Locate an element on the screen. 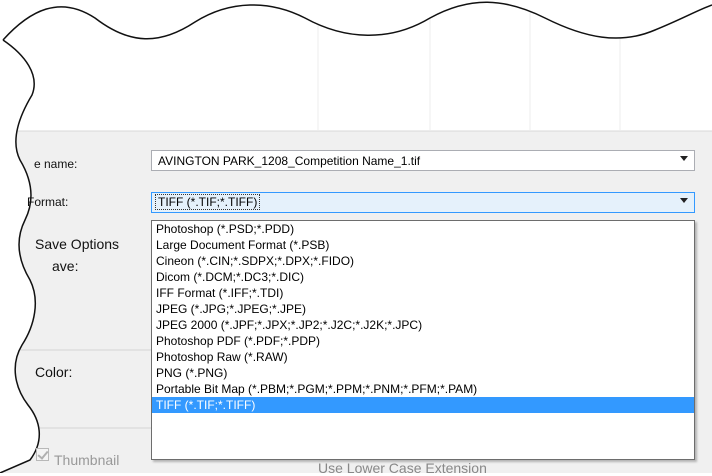  thumbnail-checkbox is located at coordinates (42, 454).